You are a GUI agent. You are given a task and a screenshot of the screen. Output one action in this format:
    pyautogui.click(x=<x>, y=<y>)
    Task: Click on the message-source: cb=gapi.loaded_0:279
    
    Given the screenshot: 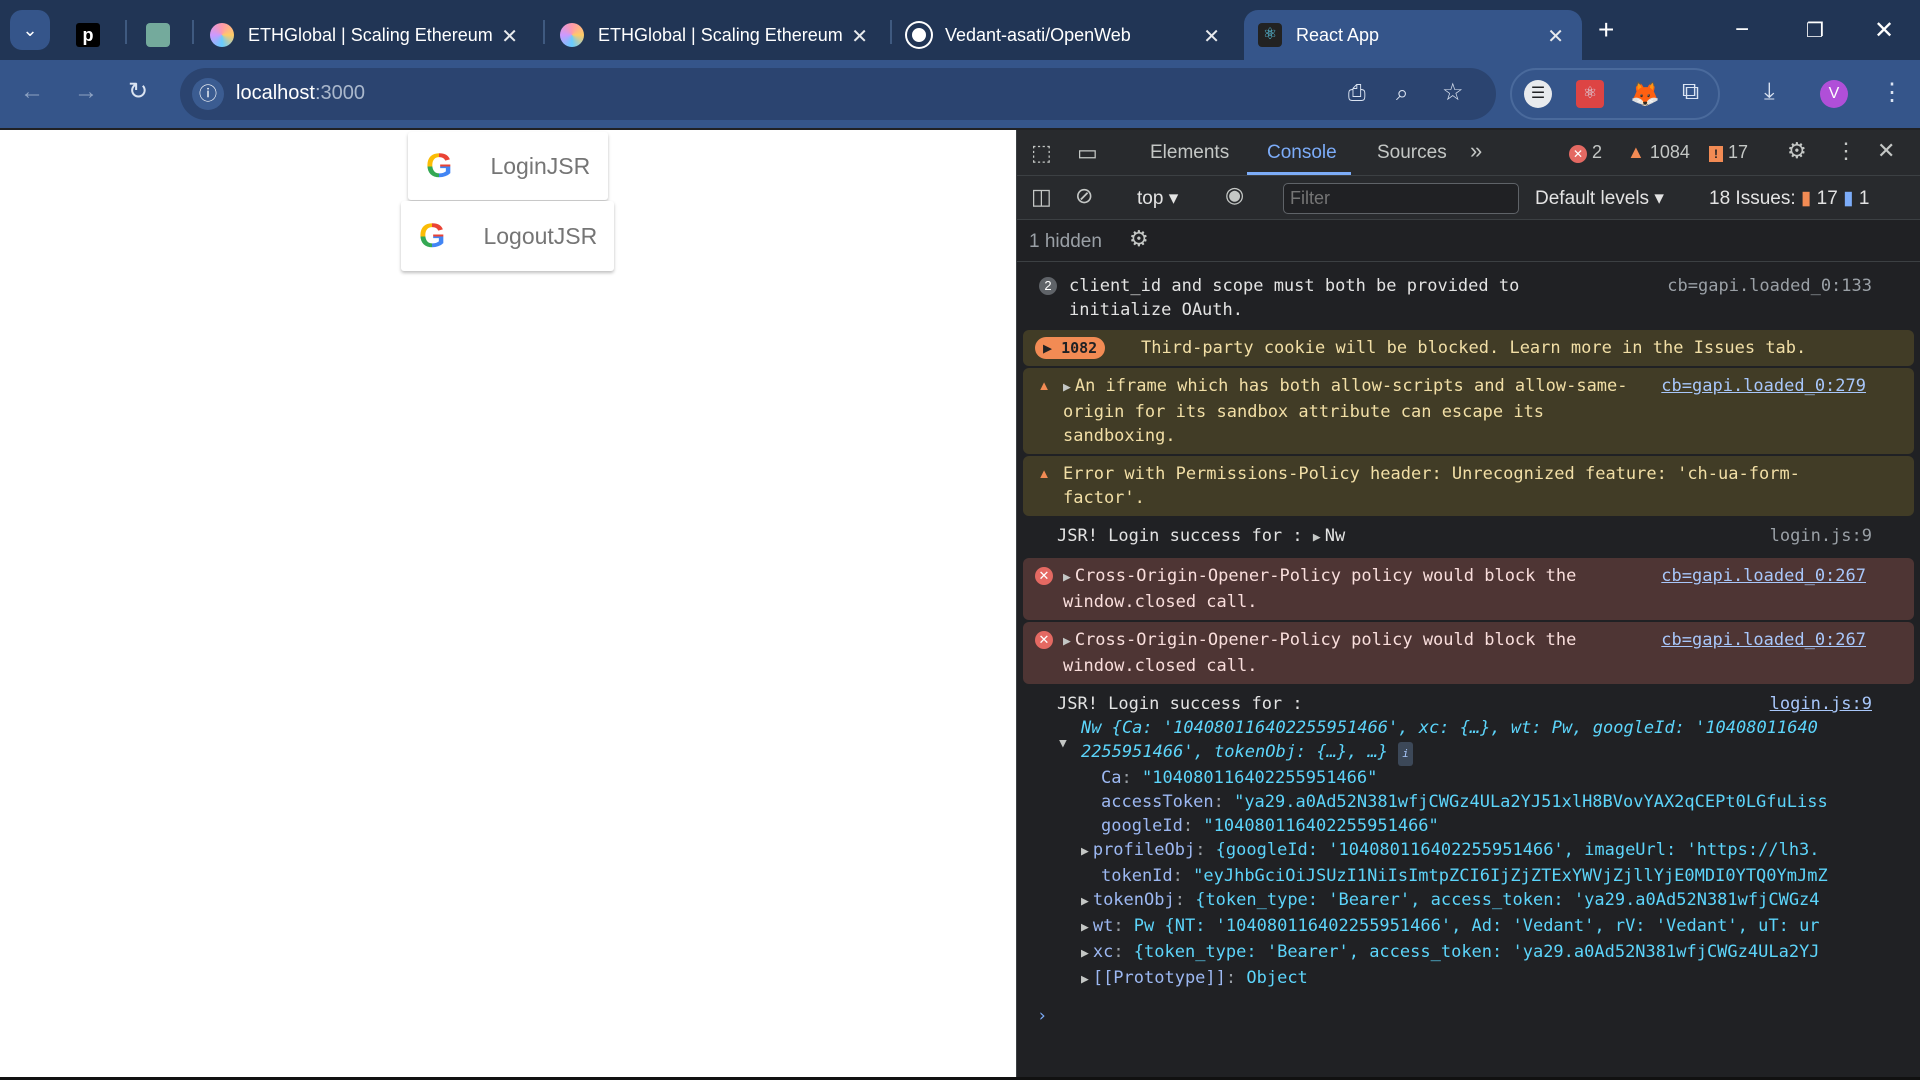 What is the action you would take?
    pyautogui.click(x=1763, y=386)
    